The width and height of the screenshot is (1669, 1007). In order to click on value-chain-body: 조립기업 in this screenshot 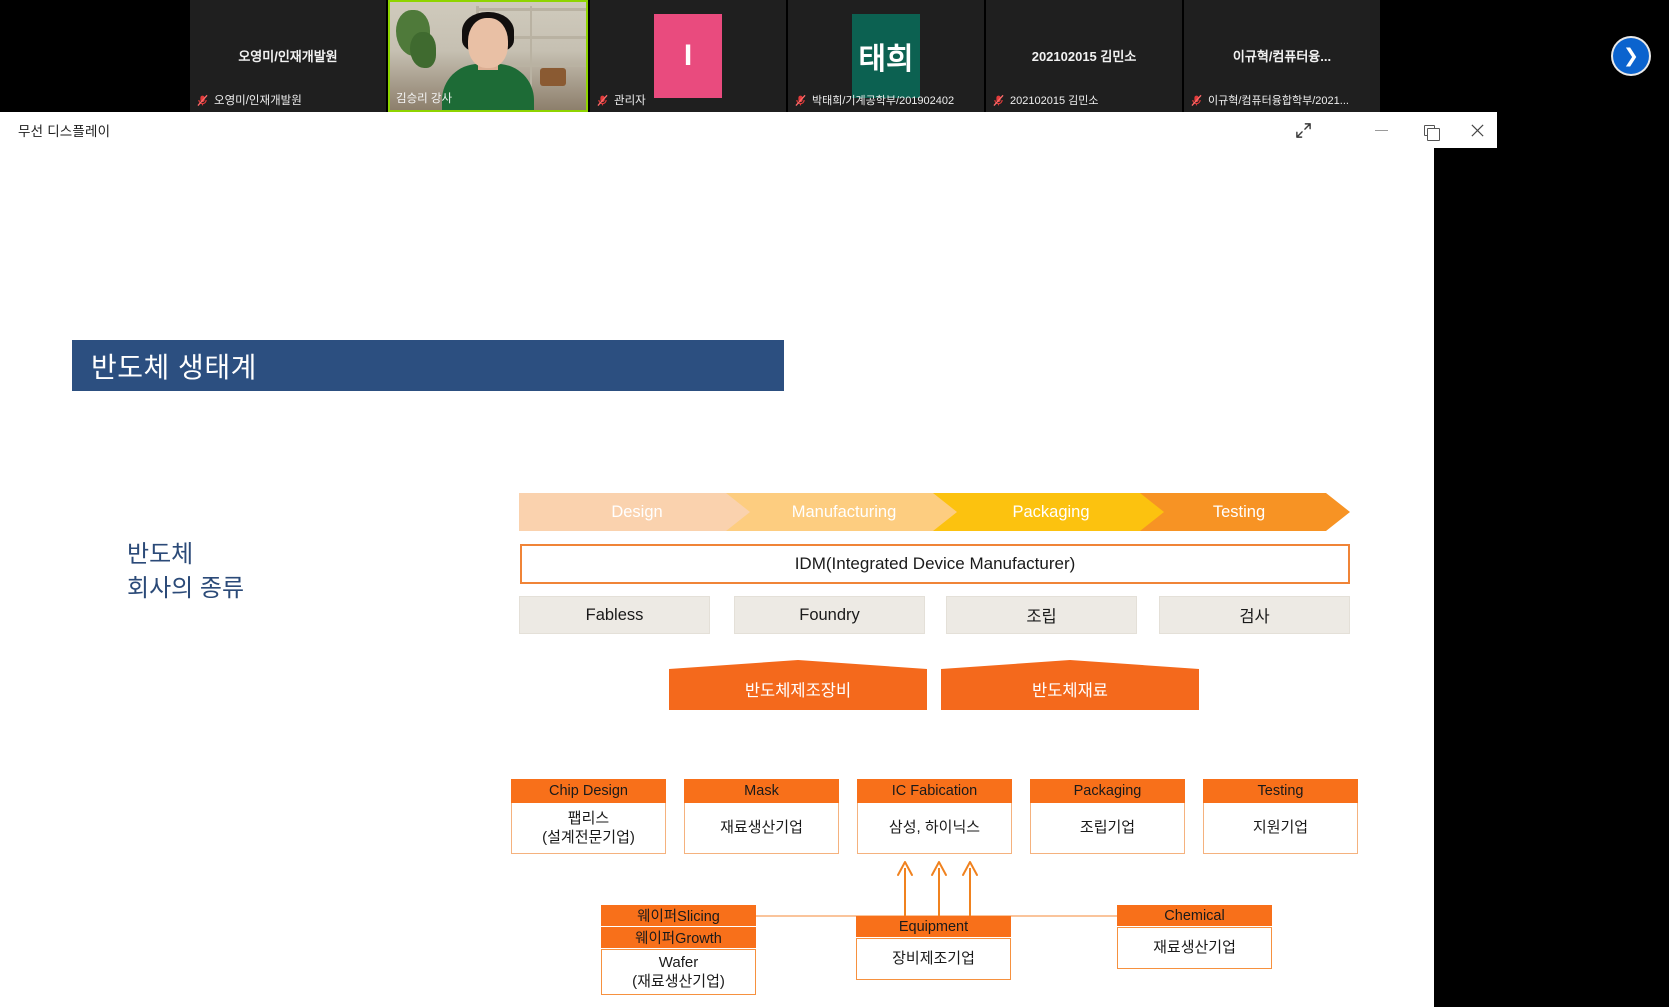, I will do `click(1107, 828)`.